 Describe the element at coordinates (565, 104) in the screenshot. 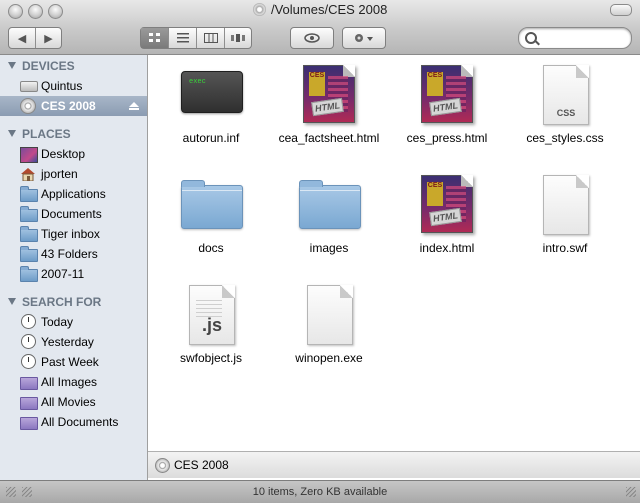

I see `file-item: CSS ces_styles.css` at that location.